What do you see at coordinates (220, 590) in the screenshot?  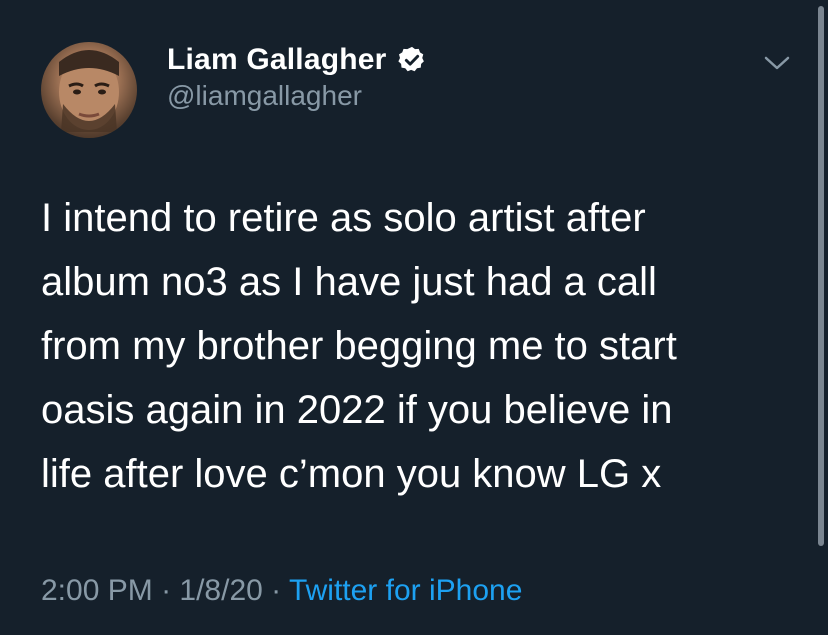 I see `tweet-date: 1/8/20` at bounding box center [220, 590].